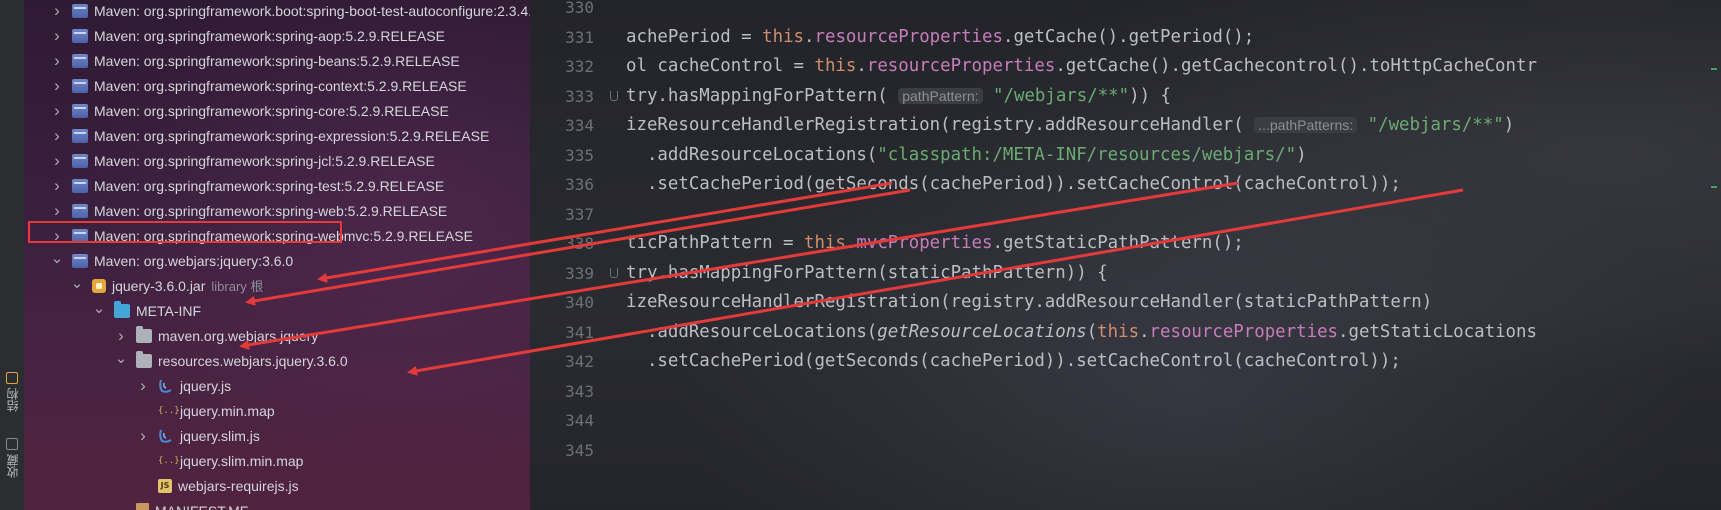 This screenshot has height=510, width=1721. What do you see at coordinates (579, 302) in the screenshot?
I see `line-number: 340` at bounding box center [579, 302].